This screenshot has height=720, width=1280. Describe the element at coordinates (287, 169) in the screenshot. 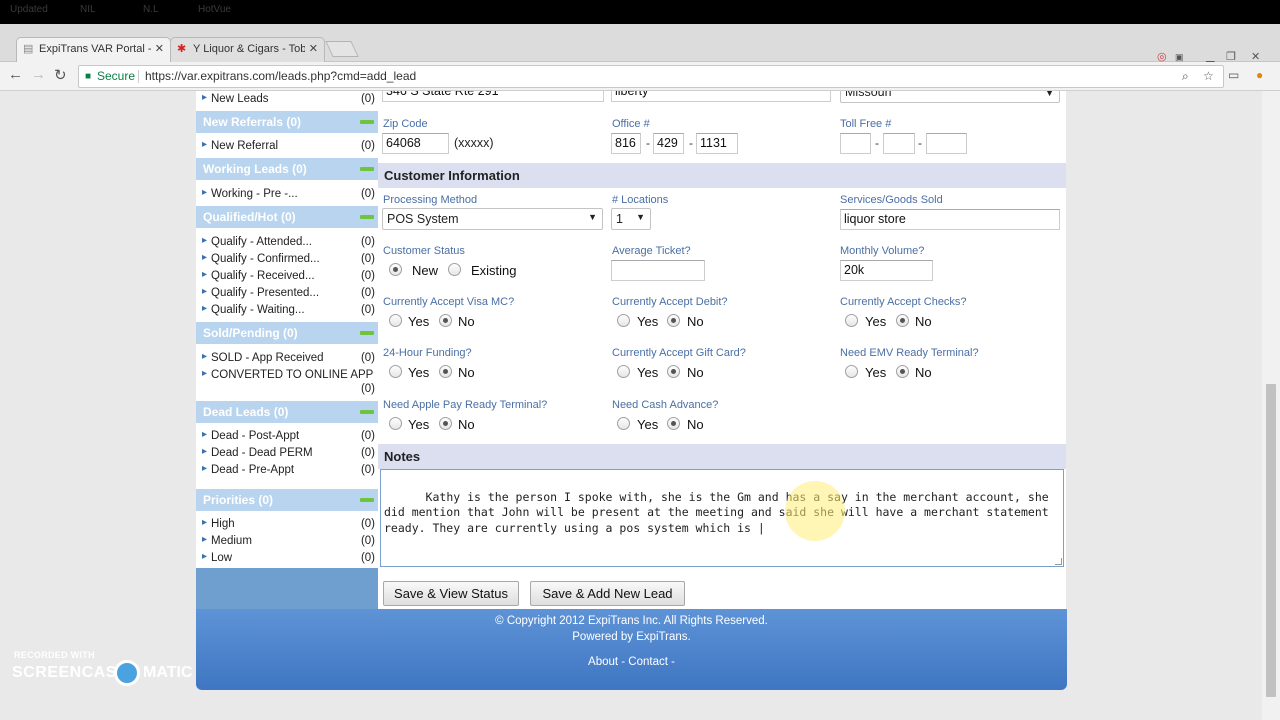

I see `sidebar-section-working: Working Leads (0)` at that location.